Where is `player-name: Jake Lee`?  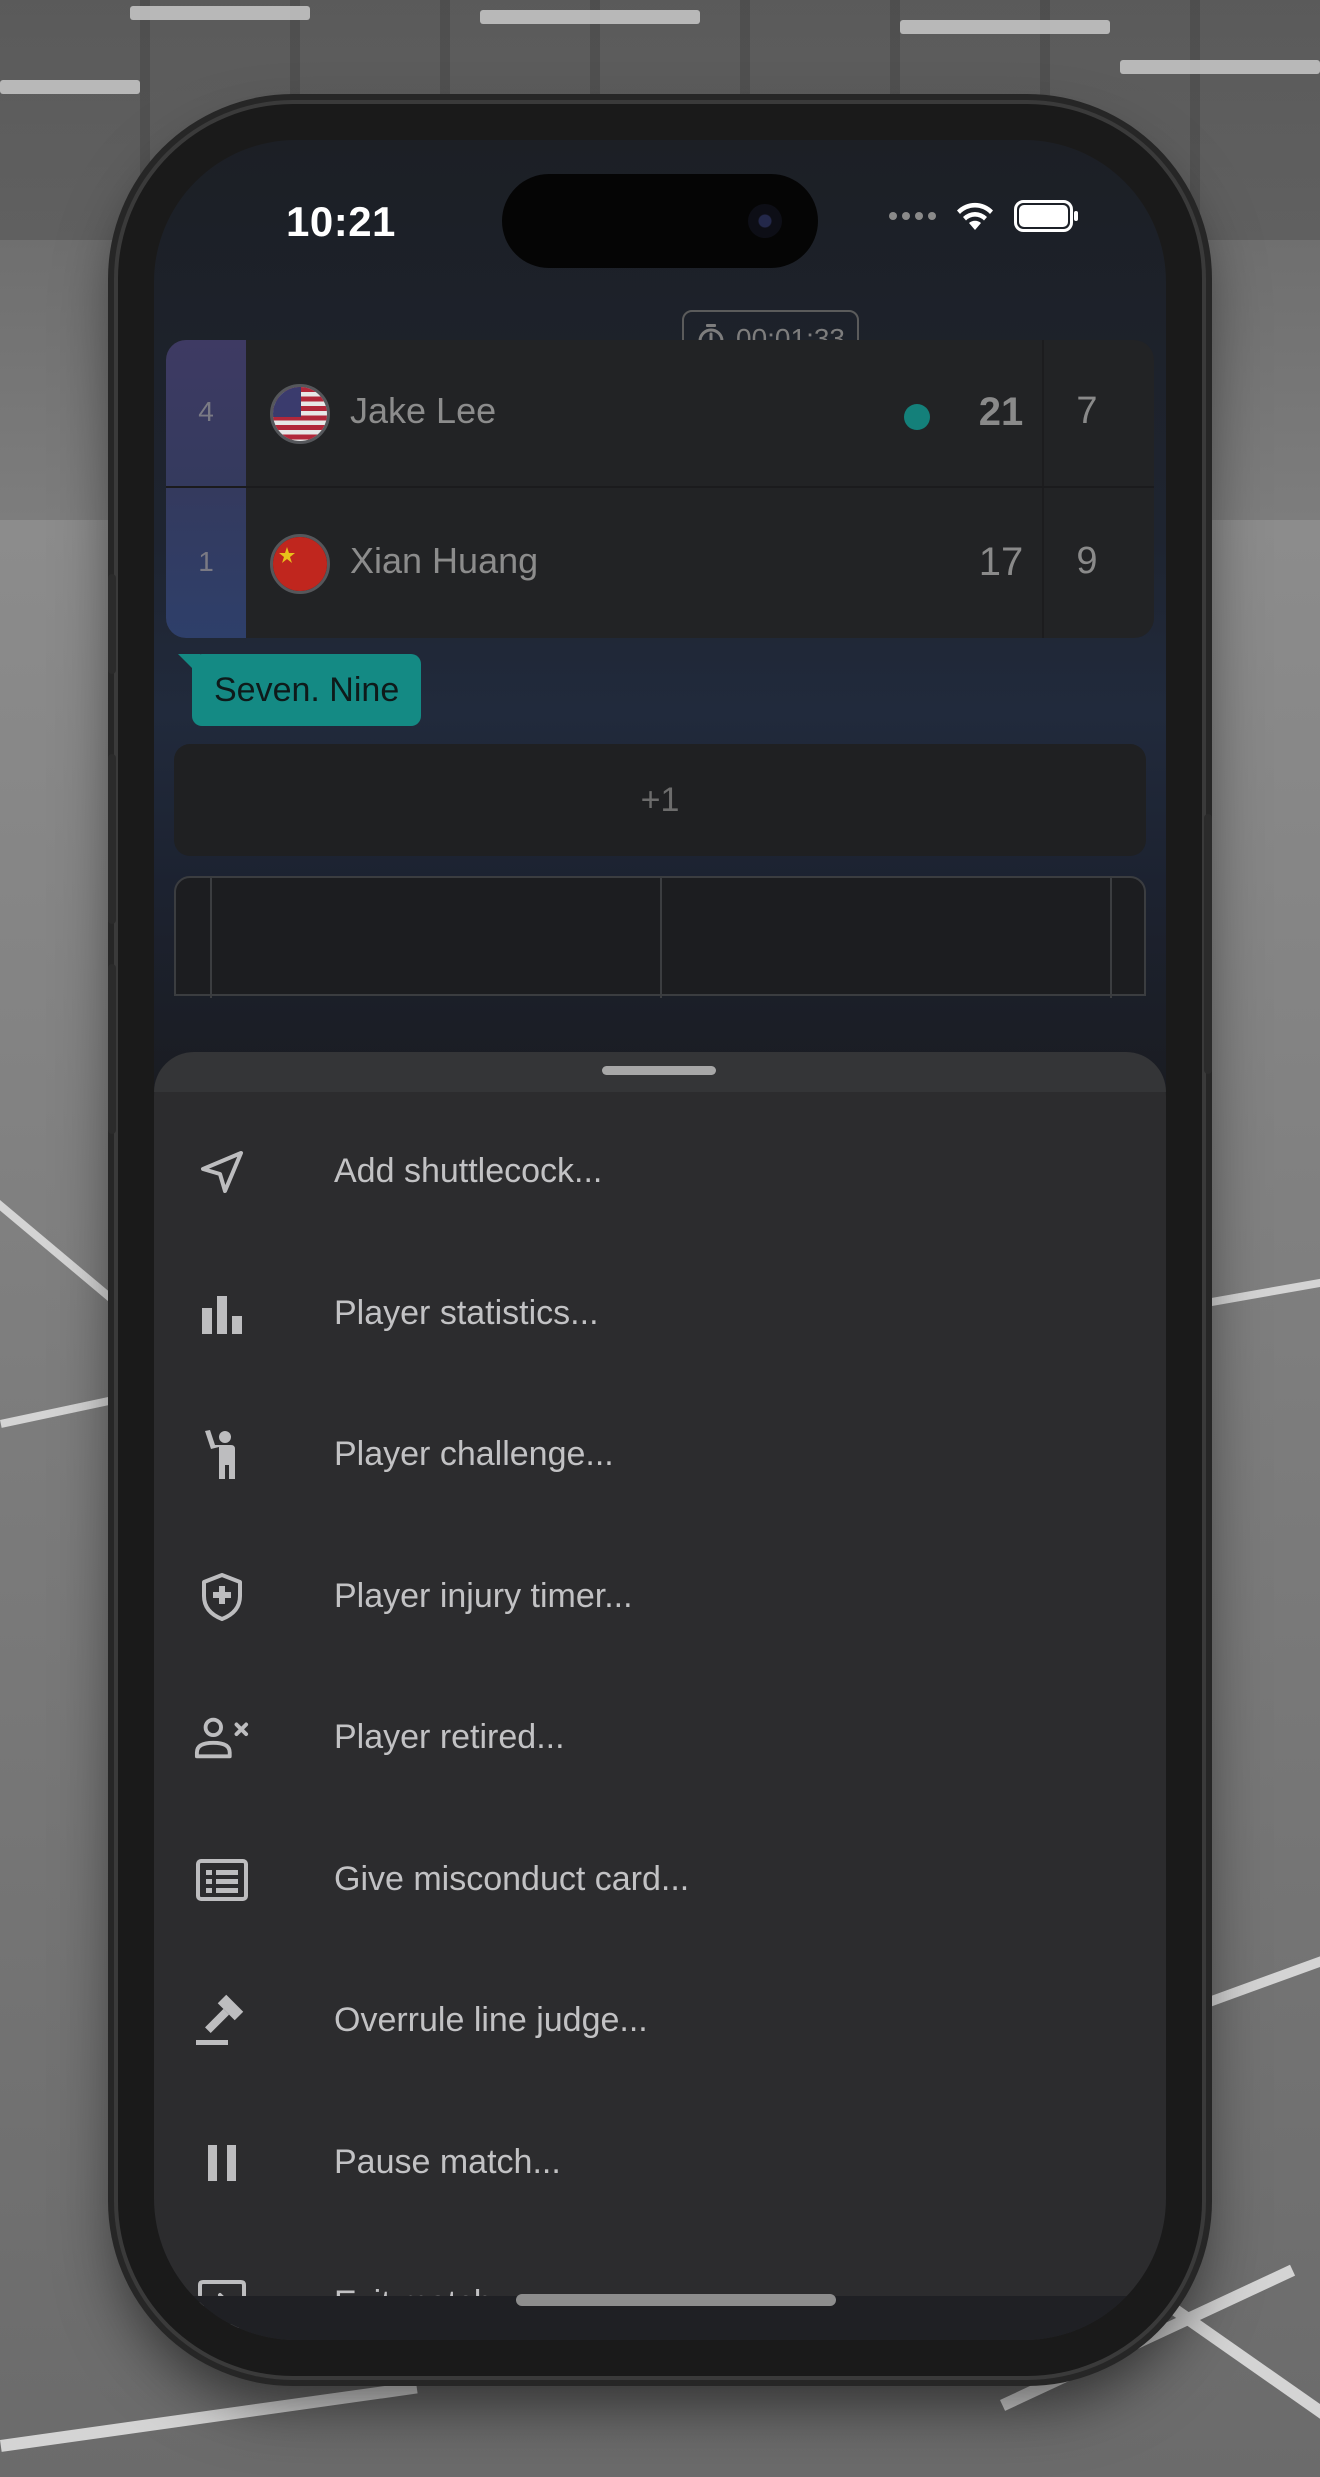
player-name: Jake Lee is located at coordinates (423, 410).